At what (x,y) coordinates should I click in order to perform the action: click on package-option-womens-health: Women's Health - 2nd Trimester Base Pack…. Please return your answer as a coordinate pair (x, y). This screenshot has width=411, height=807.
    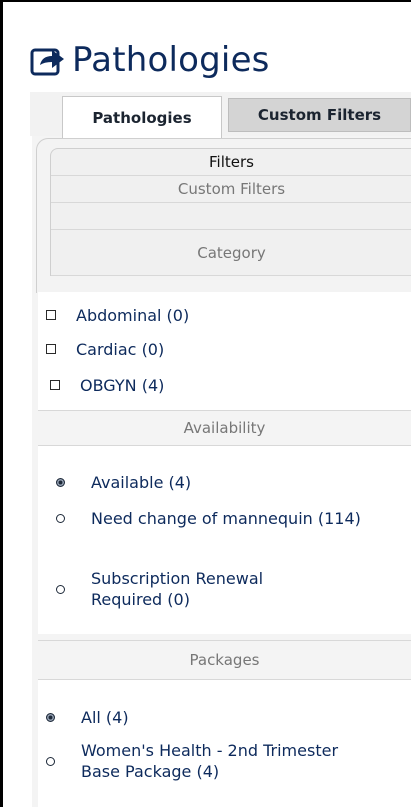
    Looking at the image, I should click on (221, 761).